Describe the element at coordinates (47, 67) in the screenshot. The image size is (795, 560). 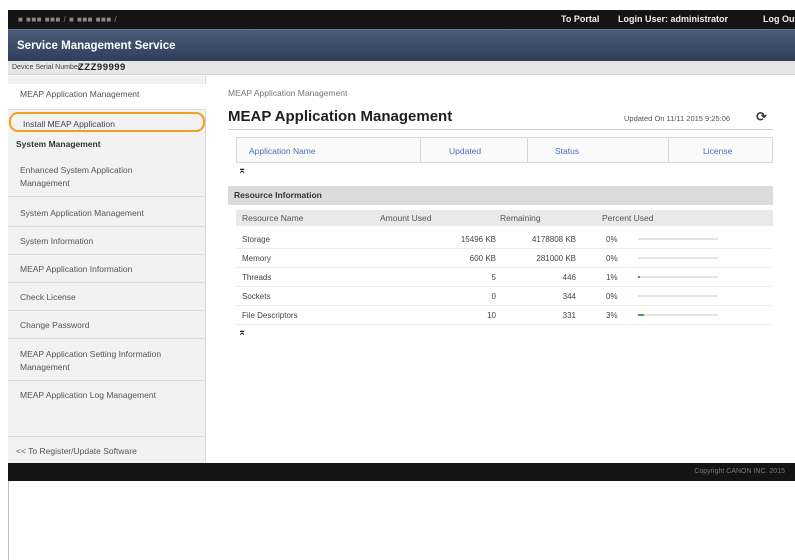
I see `serial-label: Device Serial Number:` at that location.